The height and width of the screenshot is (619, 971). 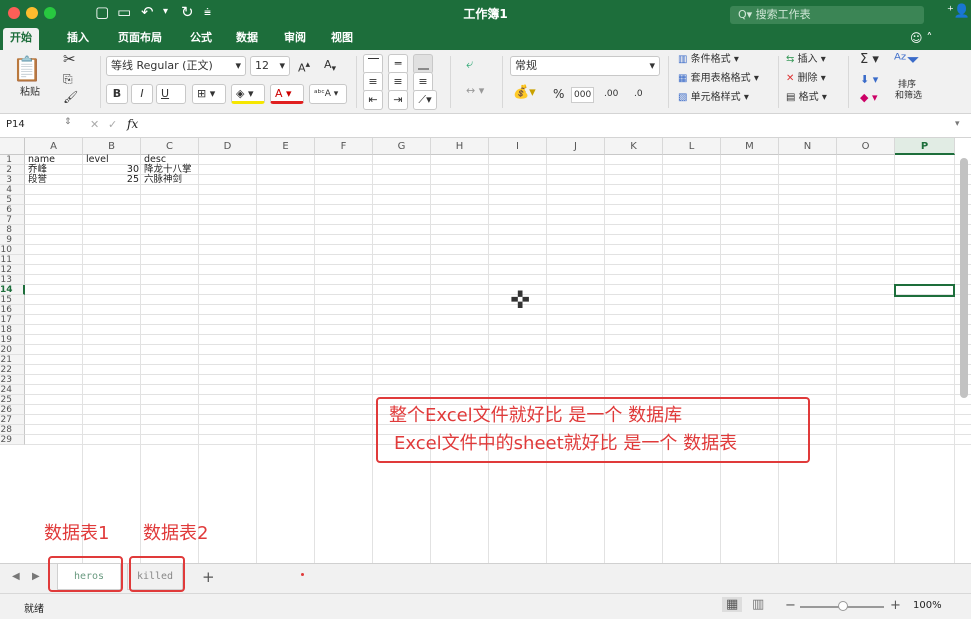 I want to click on expand-formula-bar-icon: ▾, so click(x=957, y=124).